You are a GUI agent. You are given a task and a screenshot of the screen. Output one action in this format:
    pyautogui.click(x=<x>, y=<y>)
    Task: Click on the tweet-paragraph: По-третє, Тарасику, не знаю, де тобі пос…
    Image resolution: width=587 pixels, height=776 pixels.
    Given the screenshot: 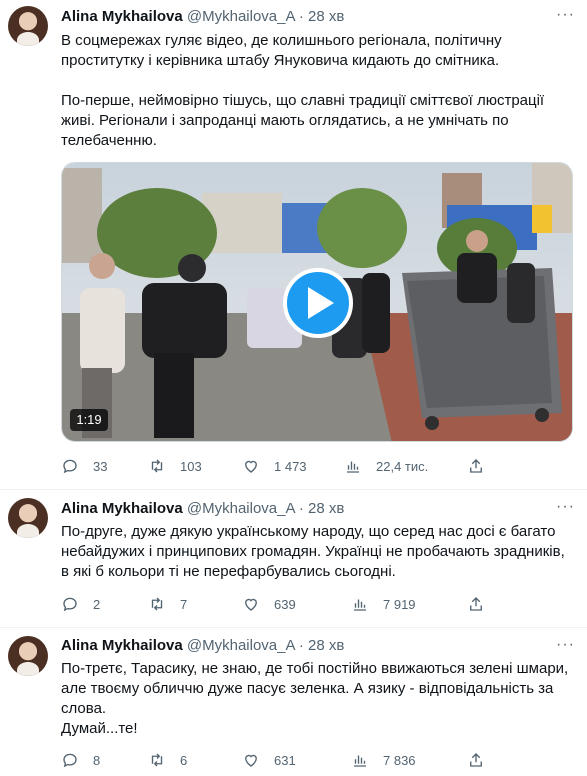 What is the action you would take?
    pyautogui.click(x=315, y=688)
    